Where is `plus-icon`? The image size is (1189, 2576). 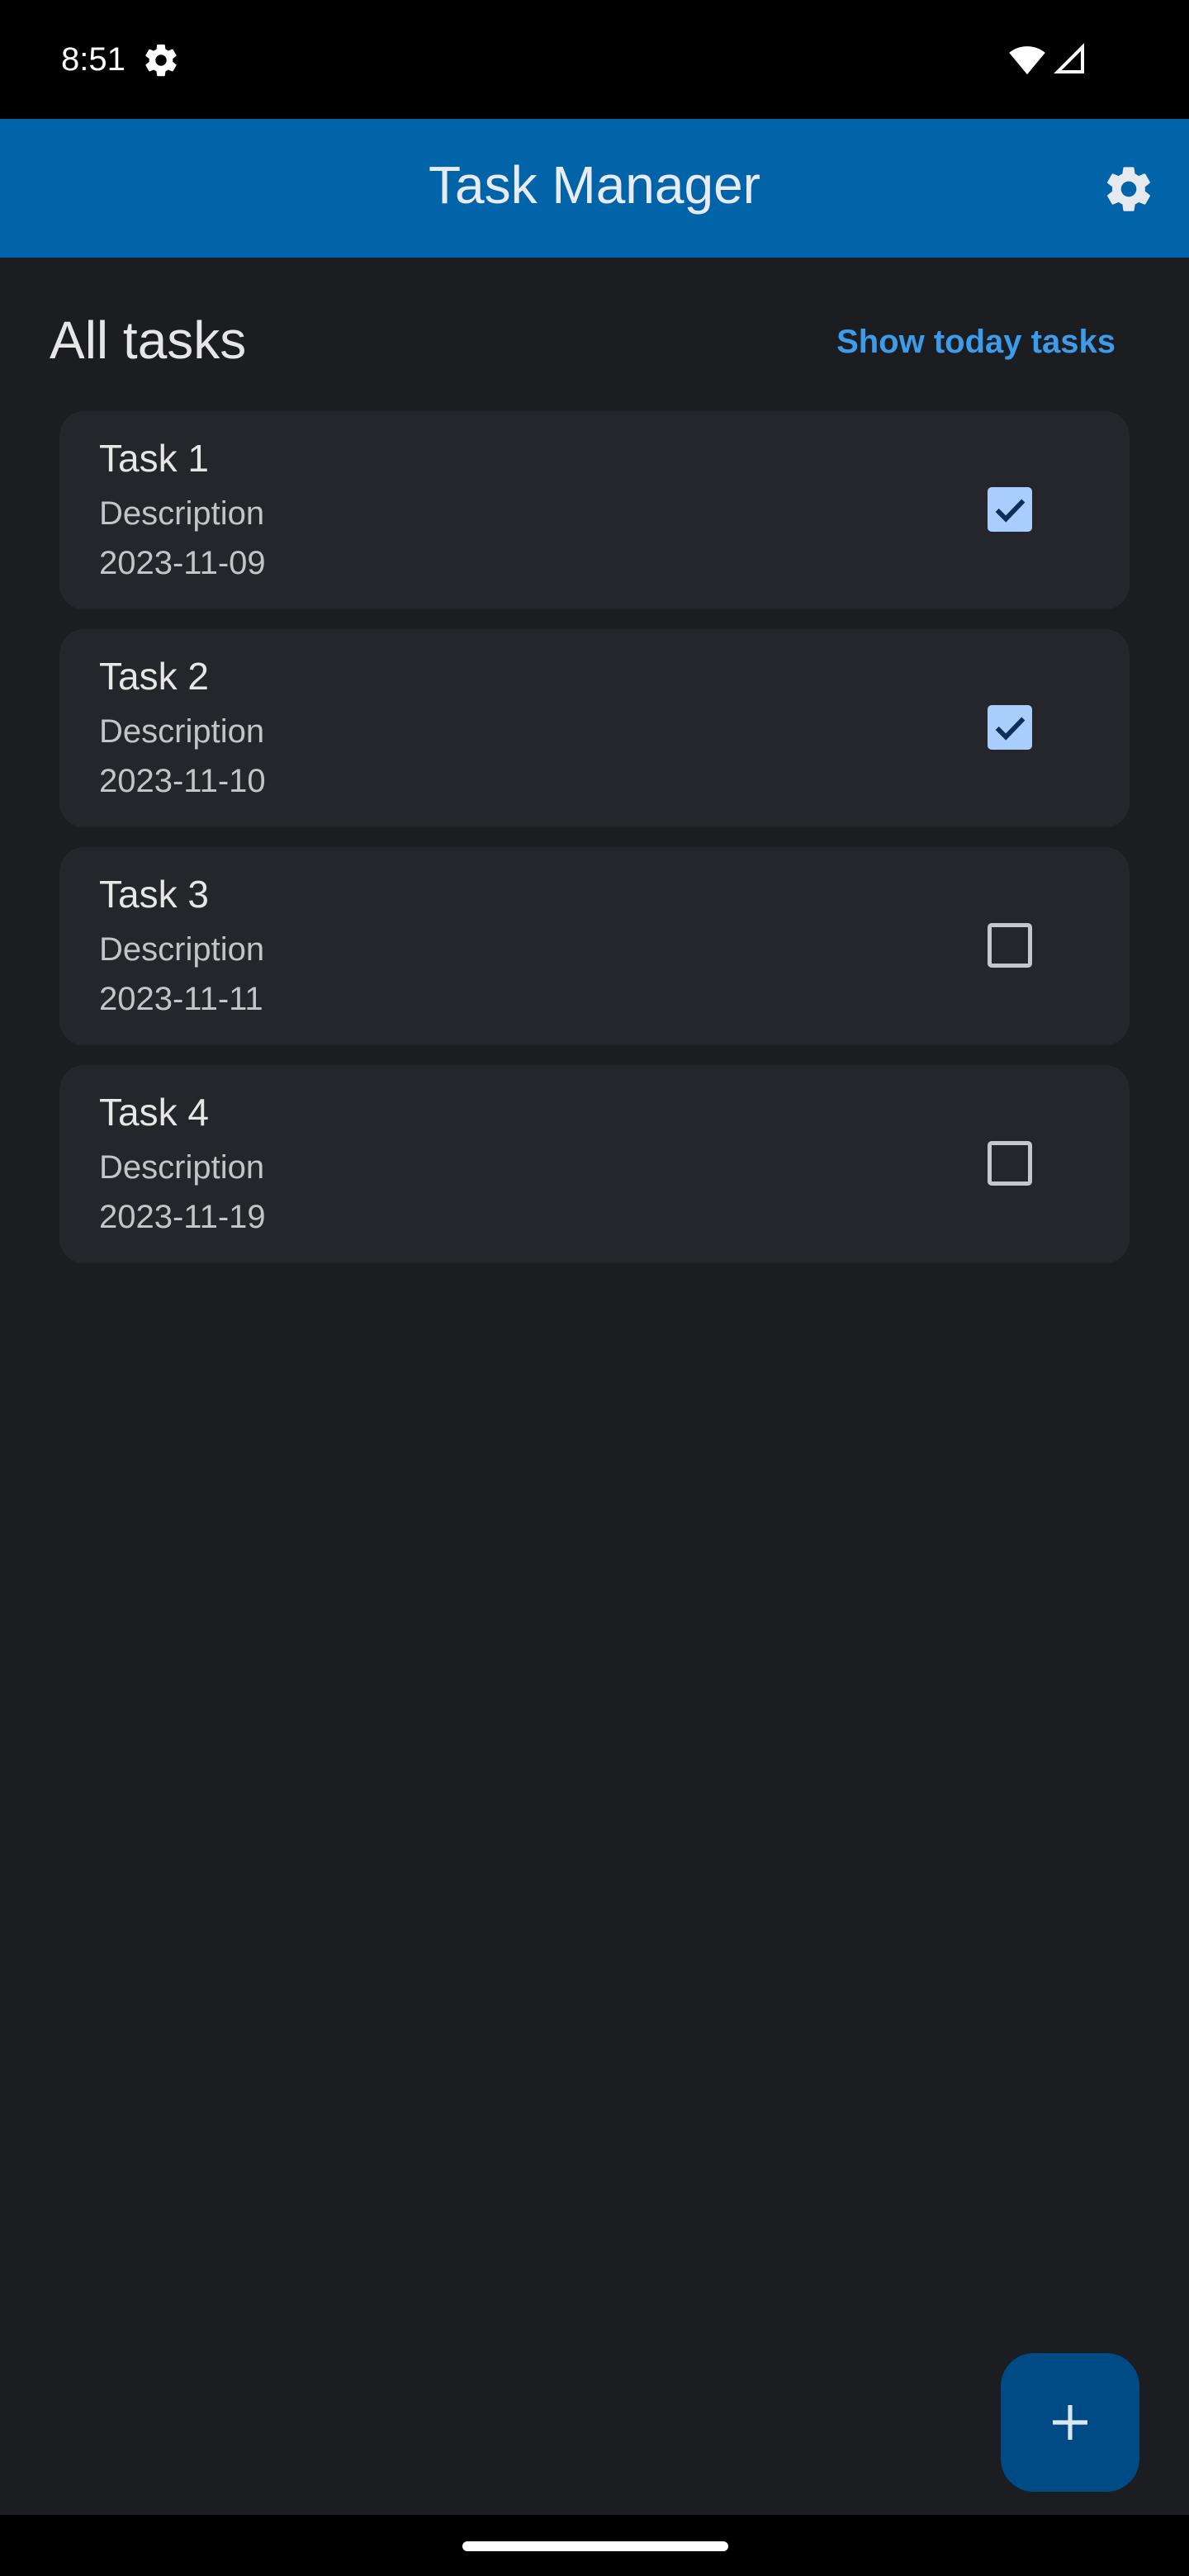
plus-icon is located at coordinates (1070, 2422).